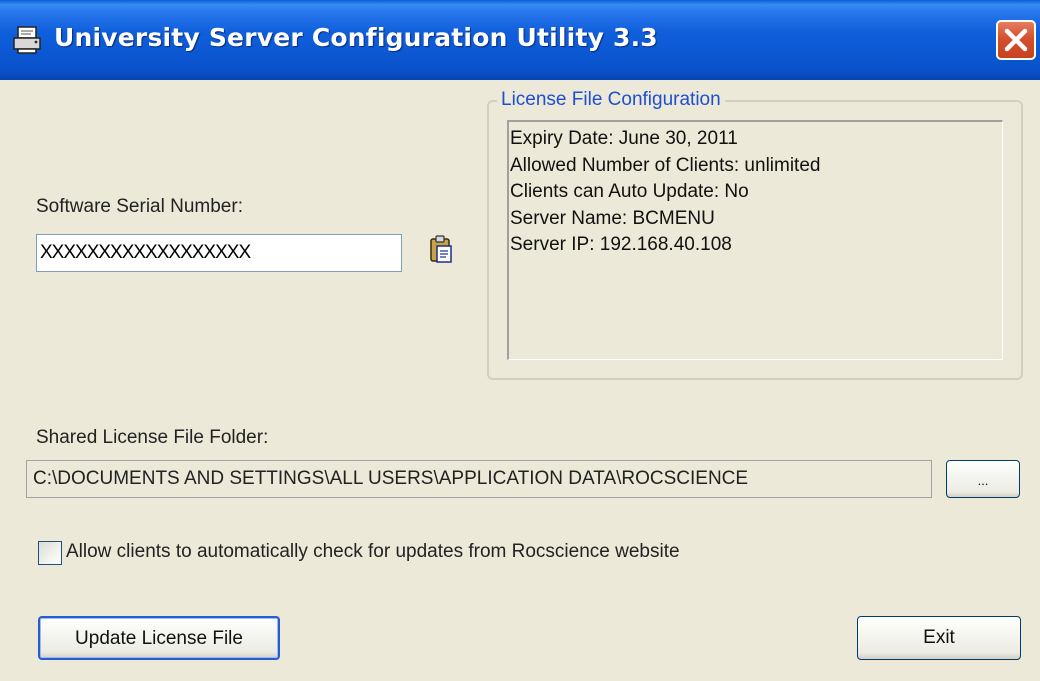 This screenshot has height=681, width=1040. What do you see at coordinates (50, 553) in the screenshot?
I see `auto-update-checkbox` at bounding box center [50, 553].